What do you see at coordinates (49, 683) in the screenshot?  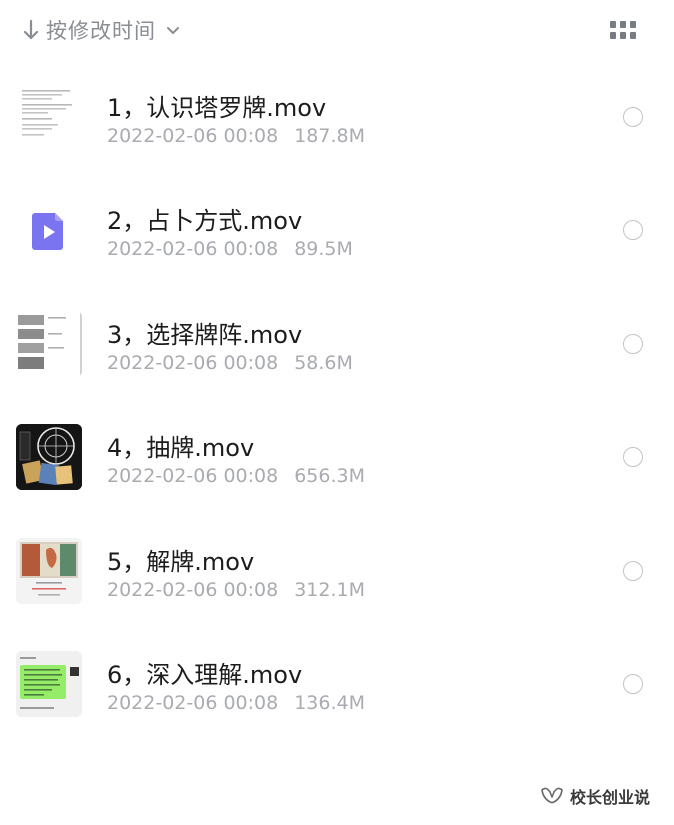 I see `chat-screenshot-thumbnail` at bounding box center [49, 683].